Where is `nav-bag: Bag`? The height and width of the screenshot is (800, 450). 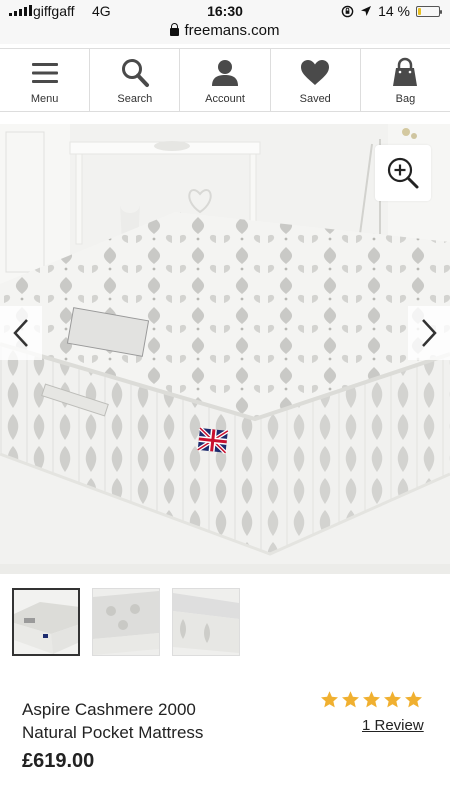
nav-bag: Bag is located at coordinates (405, 80).